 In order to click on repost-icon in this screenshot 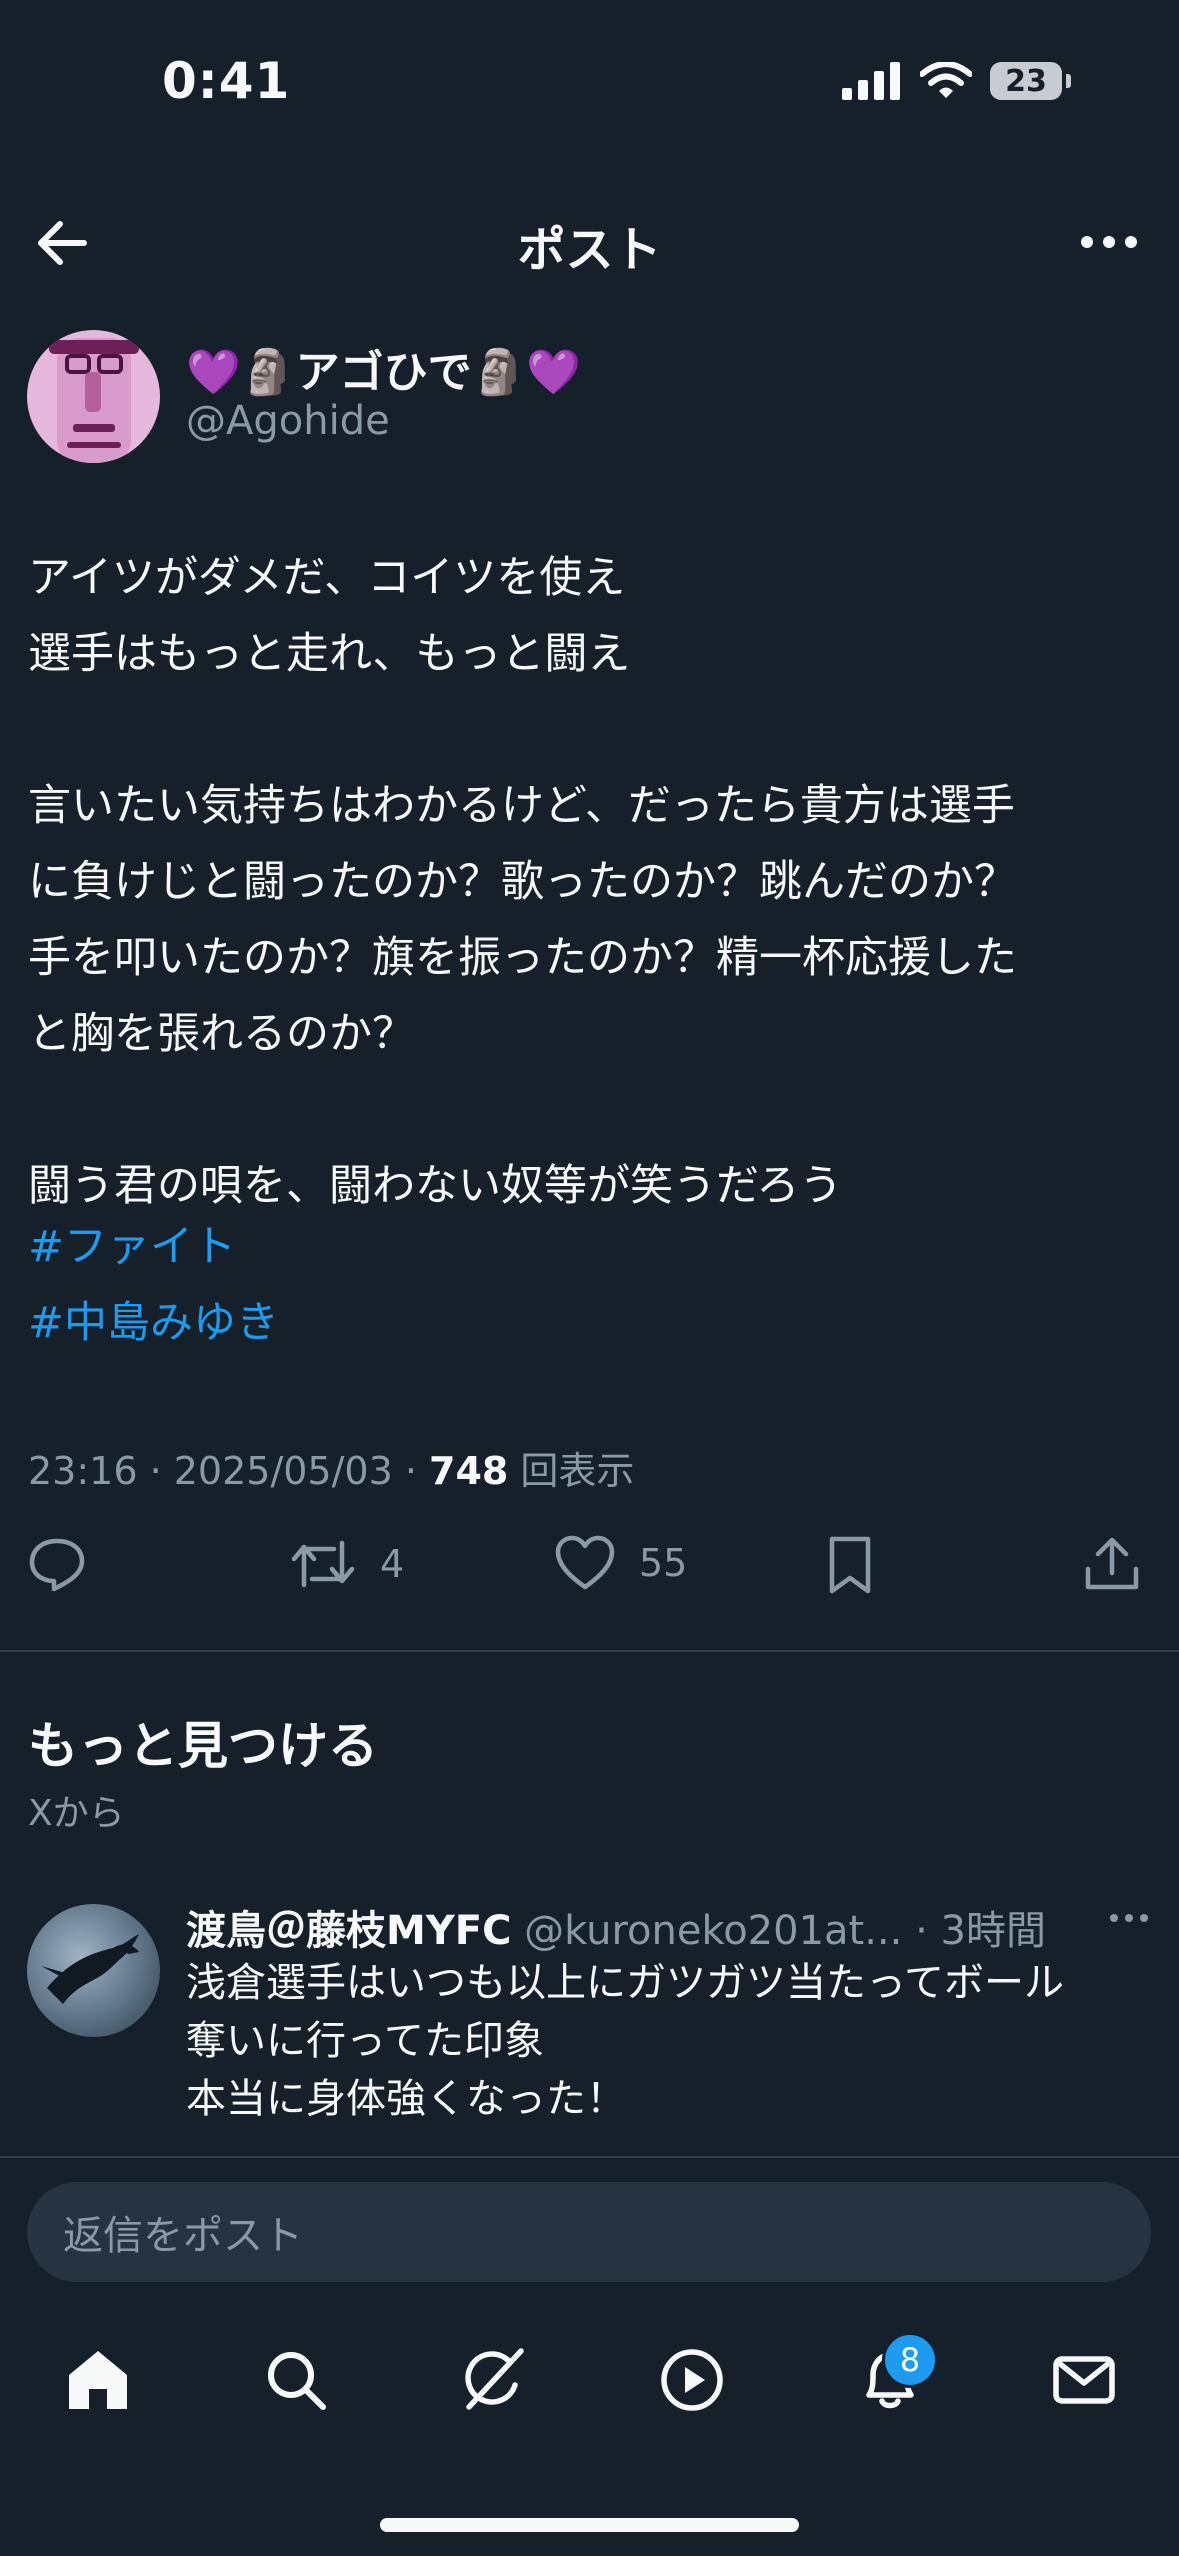, I will do `click(323, 1564)`.